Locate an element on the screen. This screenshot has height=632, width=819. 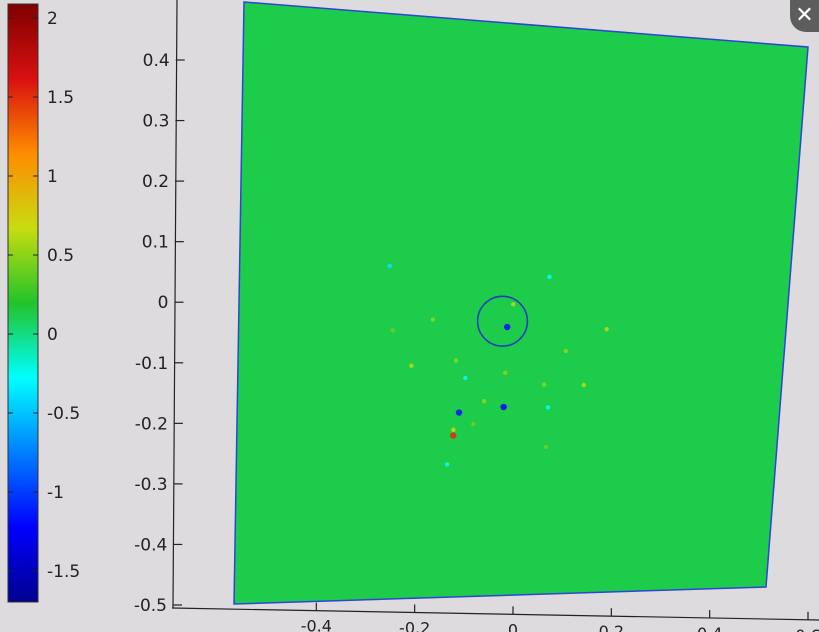
y-tick-label: -0.1 is located at coordinates (151, 364).